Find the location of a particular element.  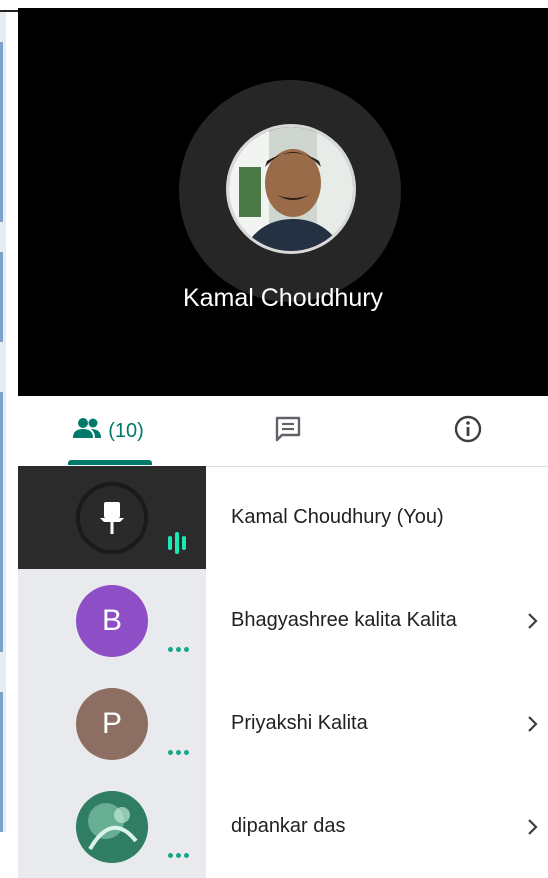

people-count: (10) is located at coordinates (126, 430).